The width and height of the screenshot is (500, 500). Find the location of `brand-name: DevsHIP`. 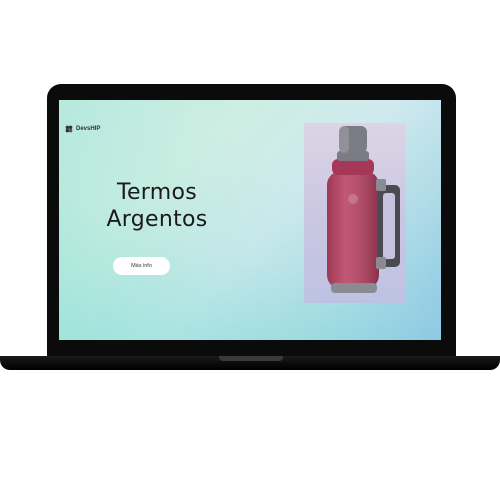

brand-name: DevsHIP is located at coordinates (88, 129).